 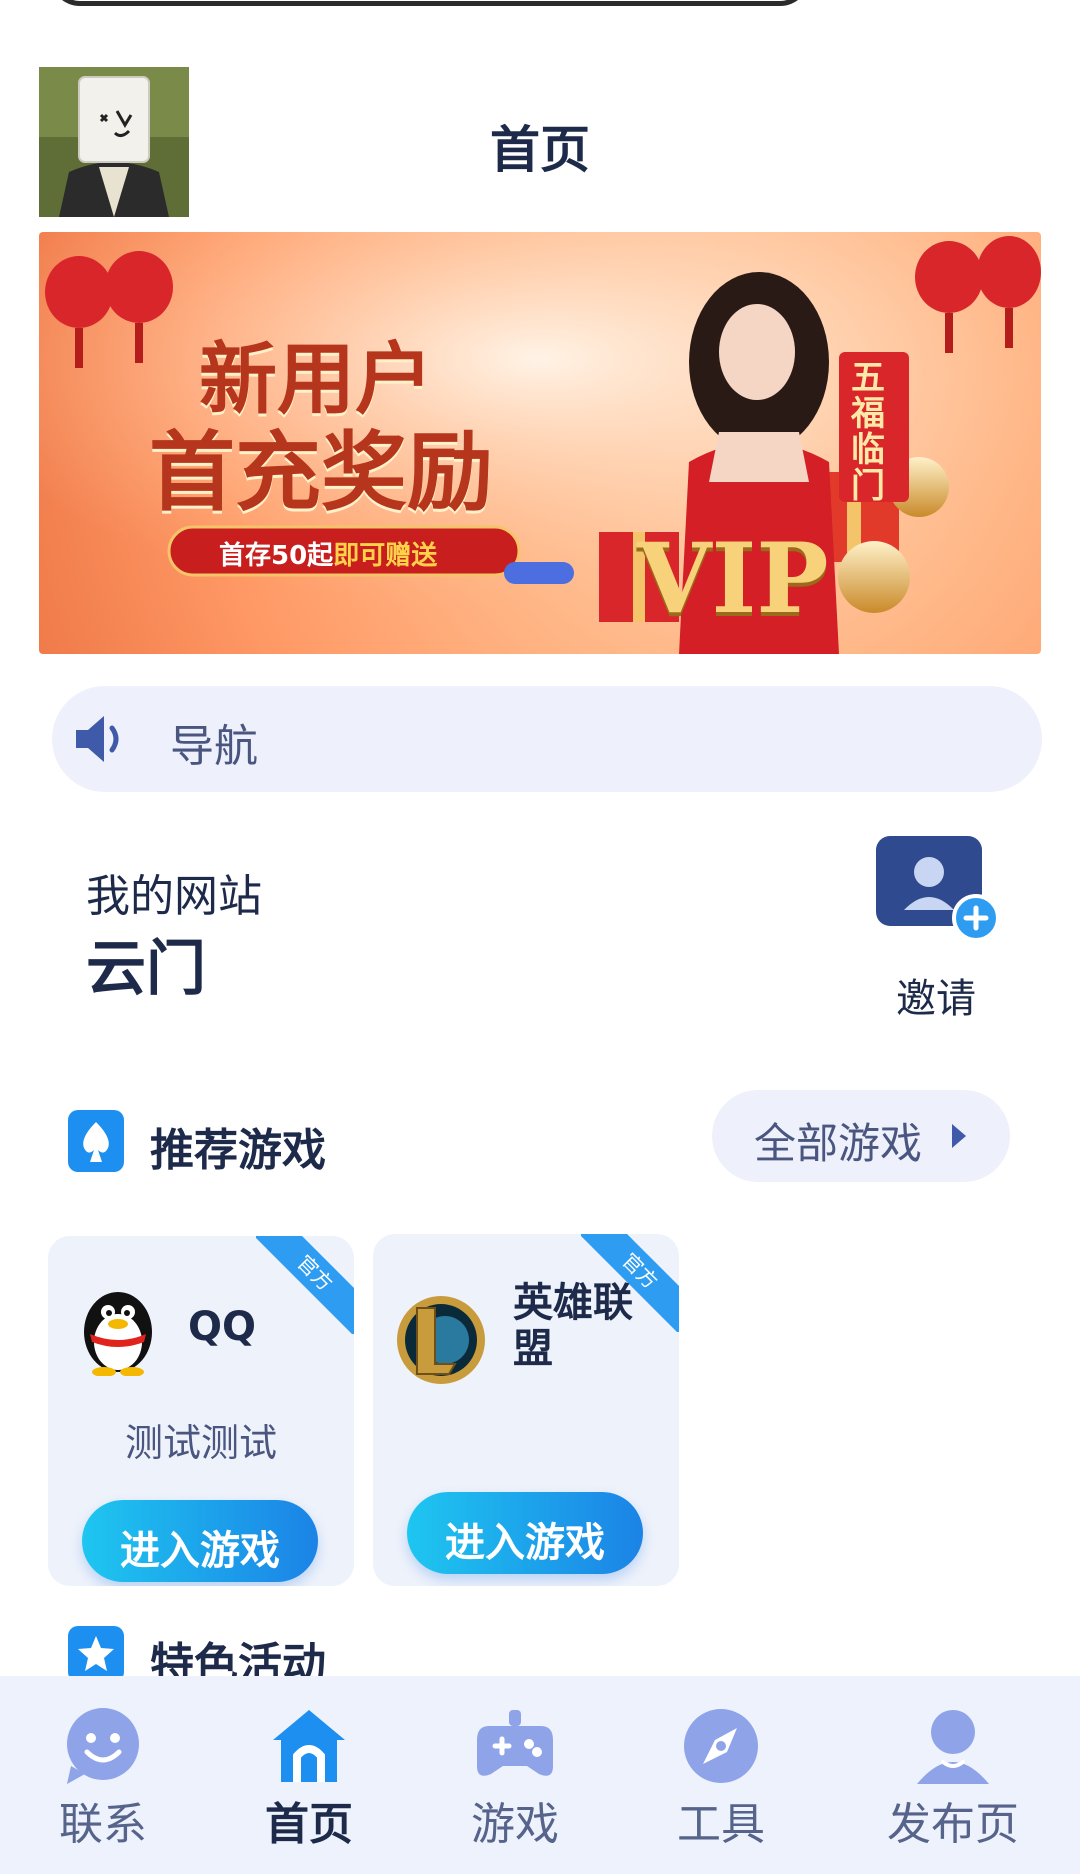 I want to click on site-label: 我的网站, so click(x=174, y=896).